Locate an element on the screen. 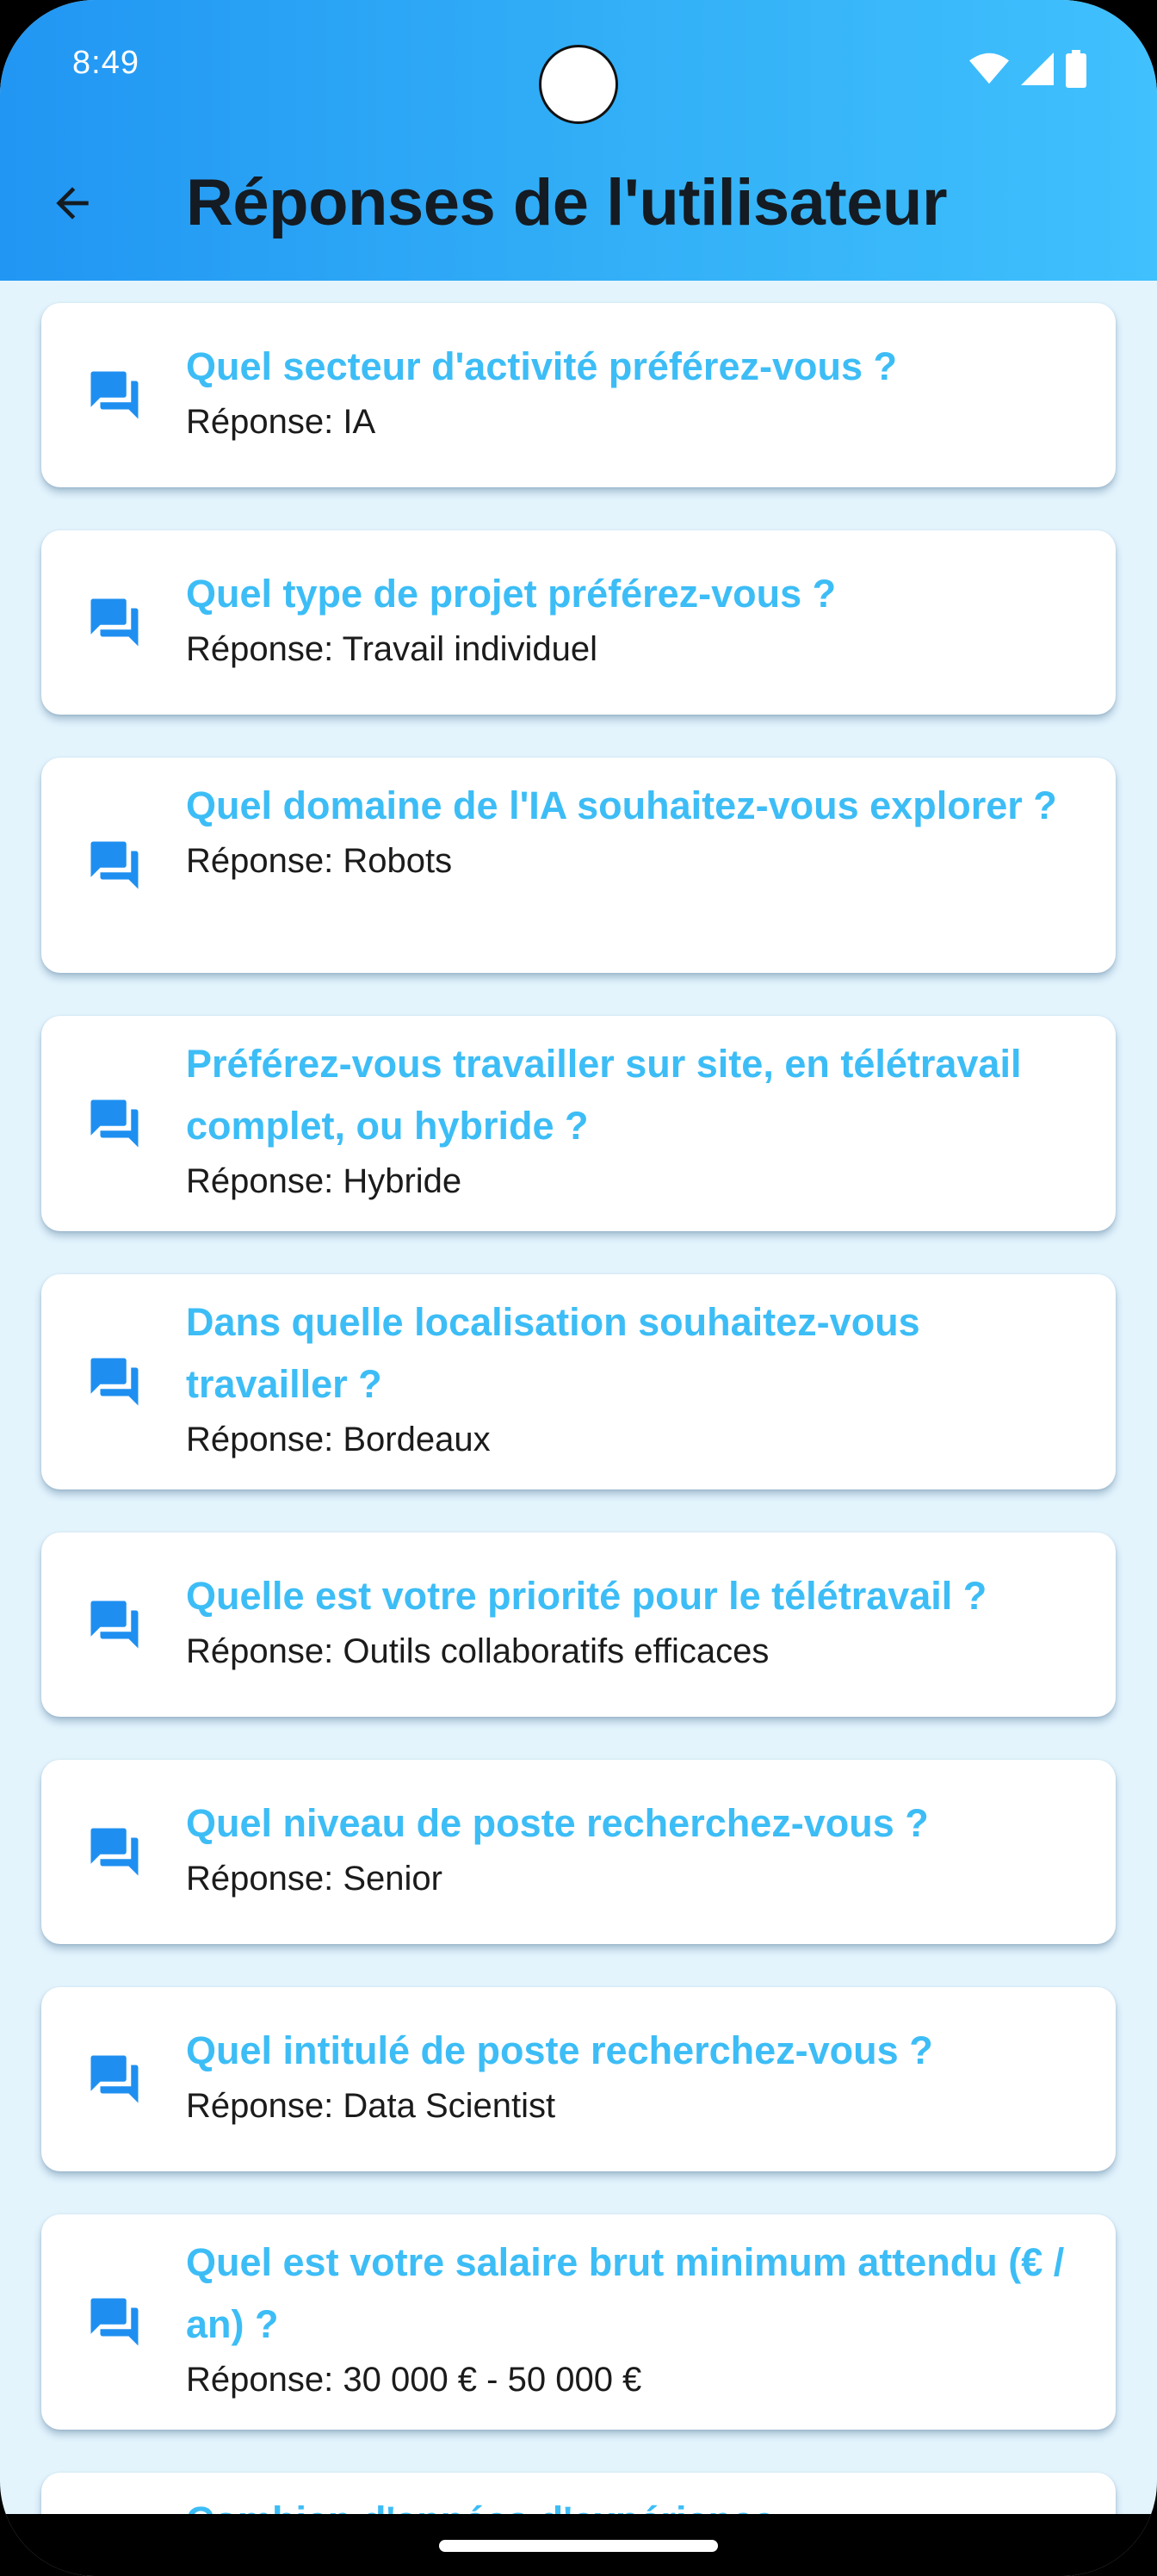 The width and height of the screenshot is (1157, 2576). home-gesture-handle is located at coordinates (579, 2546).